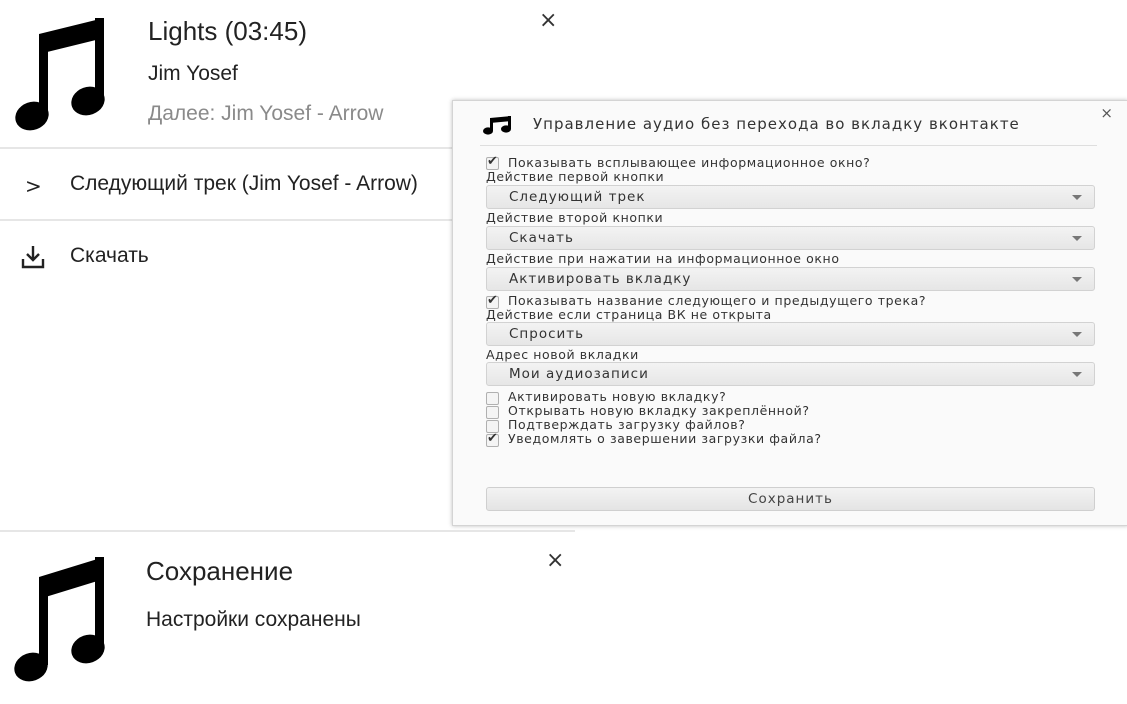 This screenshot has height=704, width=1127. I want to click on download-label: Скачать, so click(109, 255).